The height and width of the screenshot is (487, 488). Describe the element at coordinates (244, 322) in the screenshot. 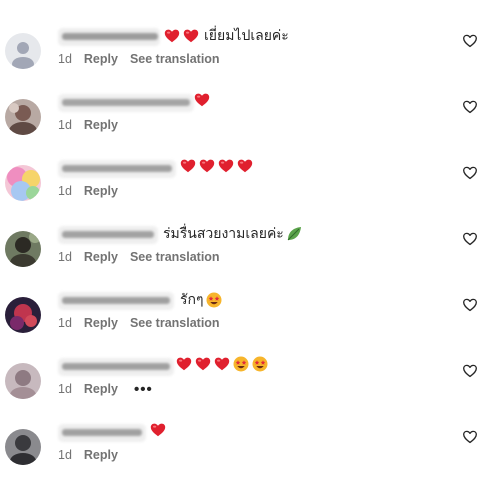

I see `comment-item: รักๆ 1d Reply See translation` at that location.